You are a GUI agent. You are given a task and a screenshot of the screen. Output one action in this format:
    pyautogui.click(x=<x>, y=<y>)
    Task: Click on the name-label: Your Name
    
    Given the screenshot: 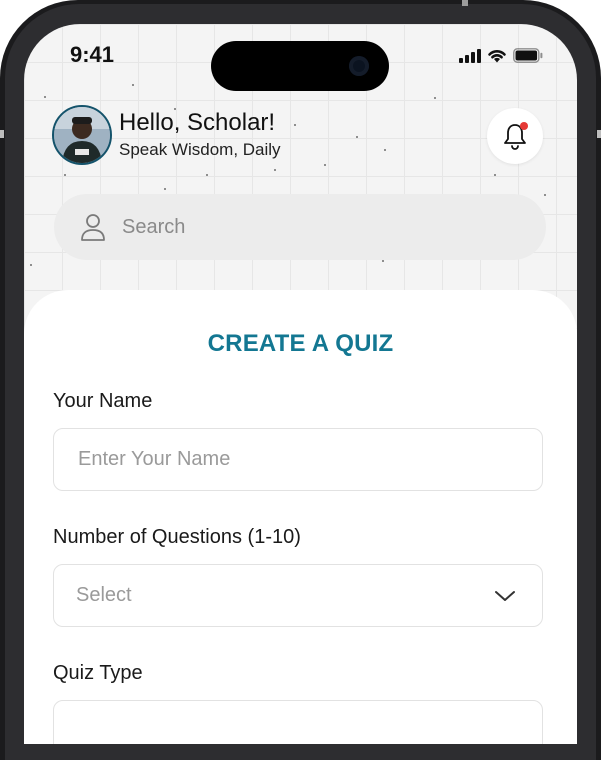 What is the action you would take?
    pyautogui.click(x=103, y=401)
    